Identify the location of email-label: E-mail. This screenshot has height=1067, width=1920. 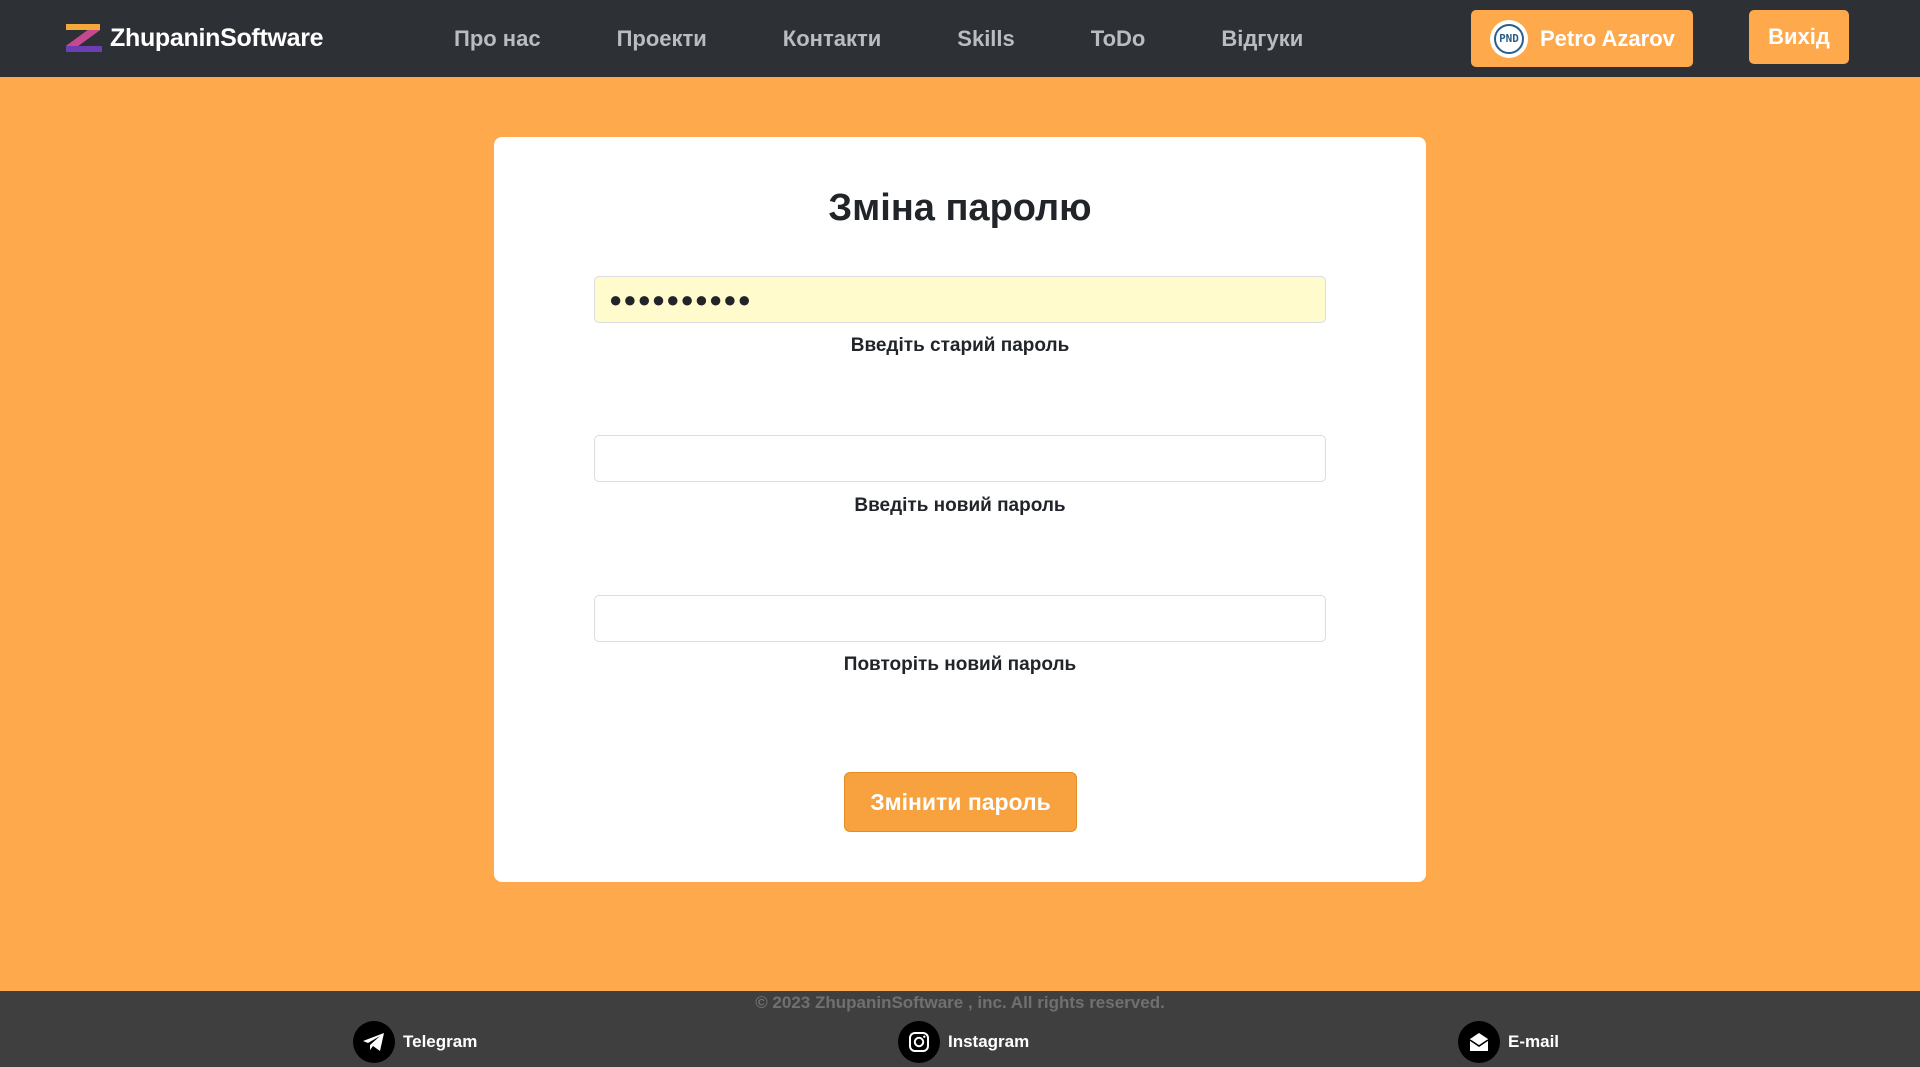
(1534, 1041).